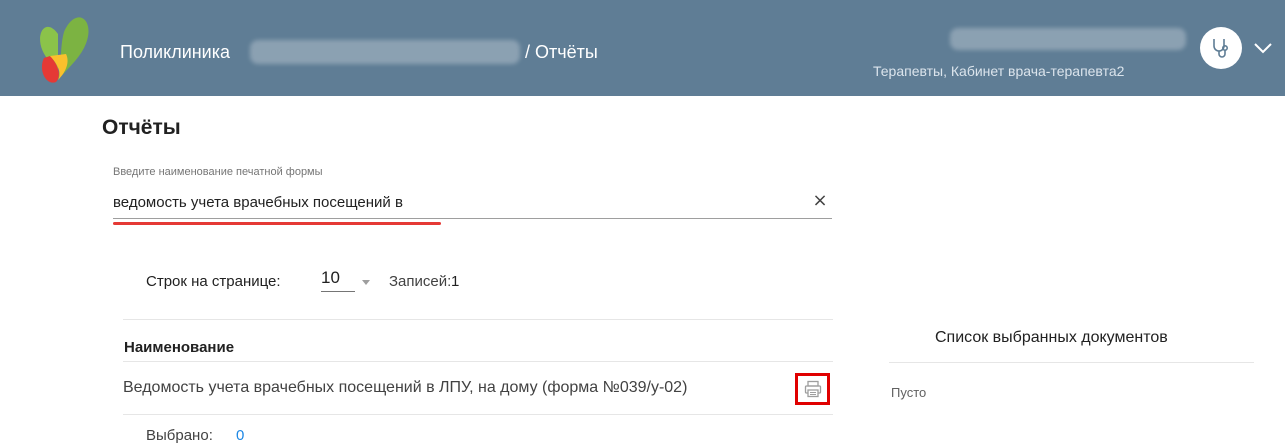 The height and width of the screenshot is (443, 1285). What do you see at coordinates (472, 218) in the screenshot?
I see `search-underline` at bounding box center [472, 218].